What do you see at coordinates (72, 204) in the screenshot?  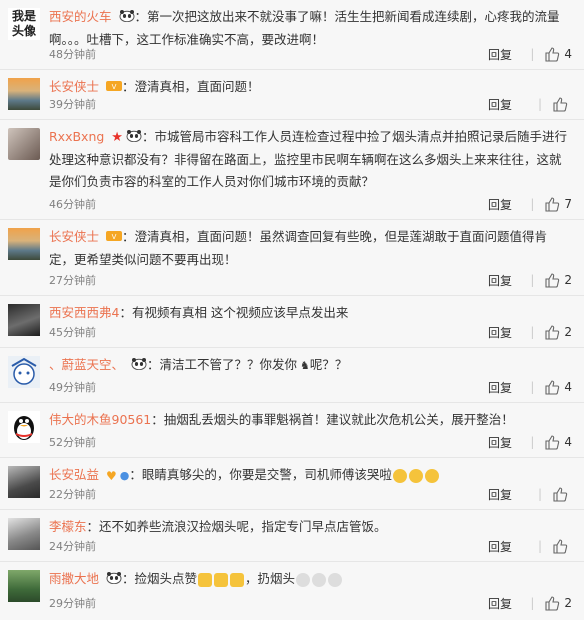 I see `timestamp: 46分钟前` at bounding box center [72, 204].